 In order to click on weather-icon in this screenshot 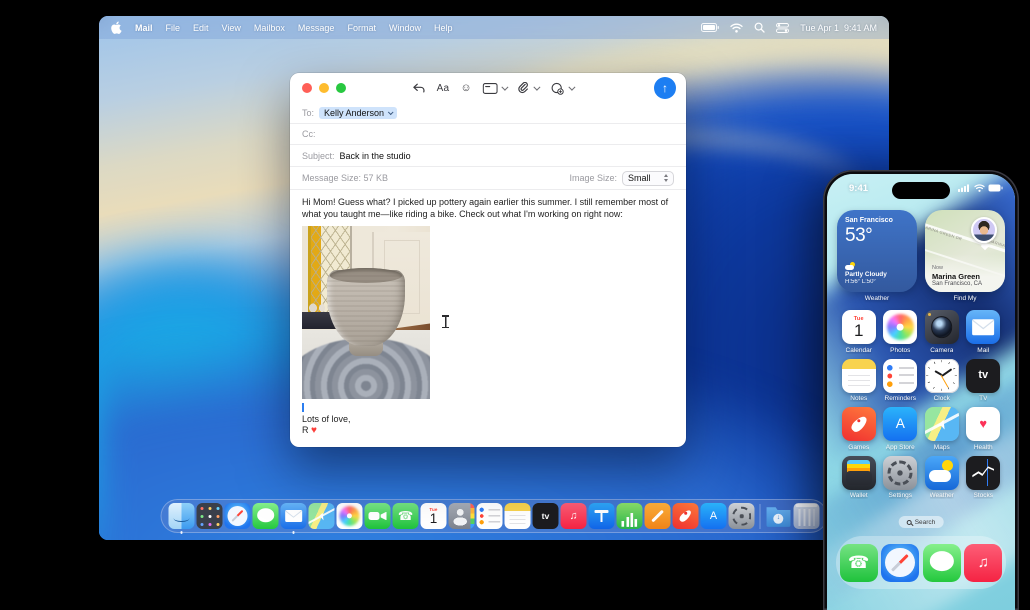, I will do `click(941, 472)`.